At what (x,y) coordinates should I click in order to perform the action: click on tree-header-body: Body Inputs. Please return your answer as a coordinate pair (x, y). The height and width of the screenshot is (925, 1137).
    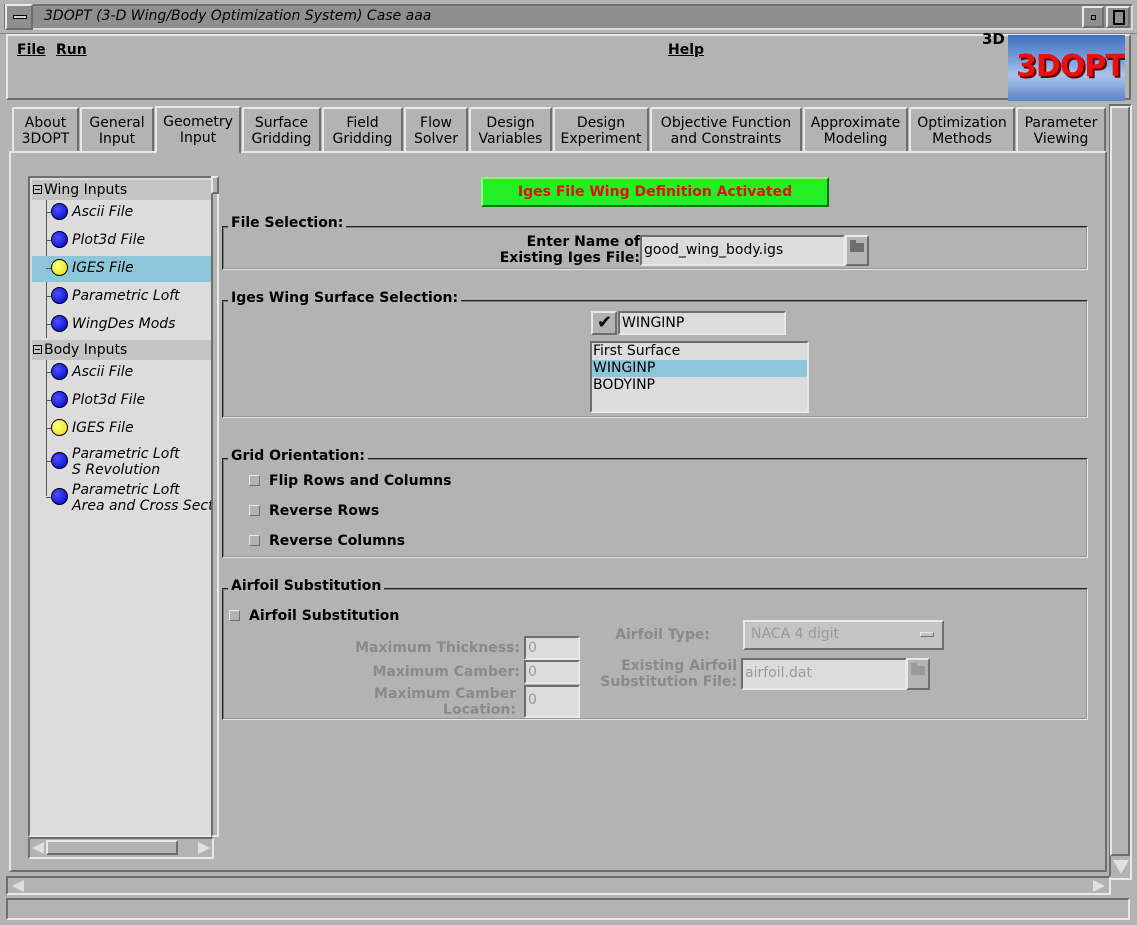
    Looking at the image, I should click on (122, 350).